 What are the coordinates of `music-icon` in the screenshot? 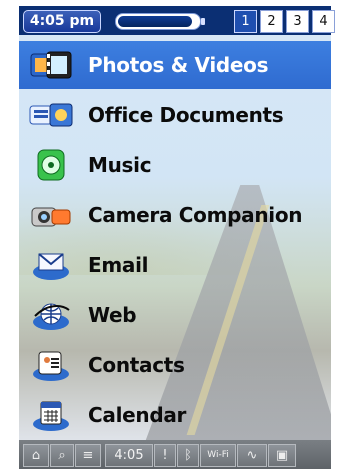 It's located at (51, 165).